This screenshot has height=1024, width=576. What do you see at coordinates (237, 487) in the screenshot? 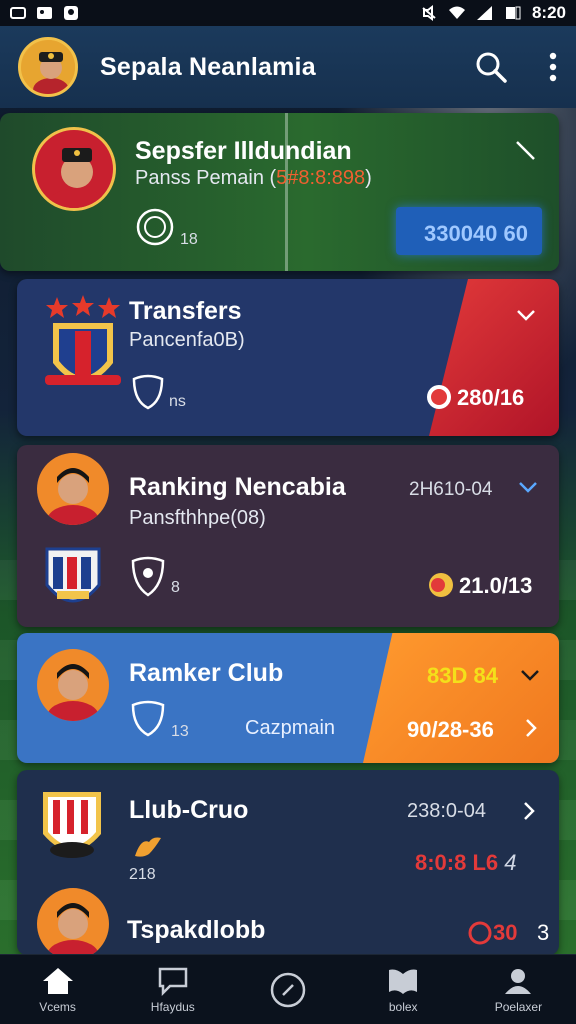
I see `card-title: Ranking Nencabia` at bounding box center [237, 487].